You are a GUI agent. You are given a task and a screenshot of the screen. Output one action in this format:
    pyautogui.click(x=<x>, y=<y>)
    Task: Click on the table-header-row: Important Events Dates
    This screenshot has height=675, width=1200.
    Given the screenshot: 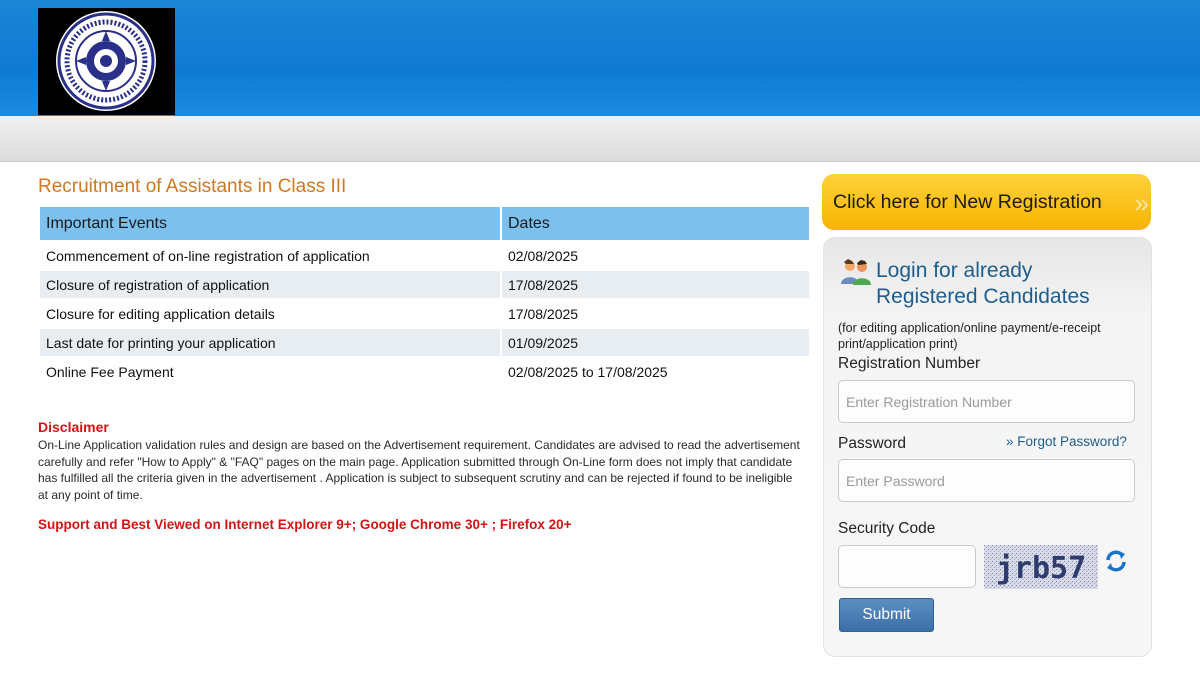 What is the action you would take?
    pyautogui.click(x=424, y=223)
    